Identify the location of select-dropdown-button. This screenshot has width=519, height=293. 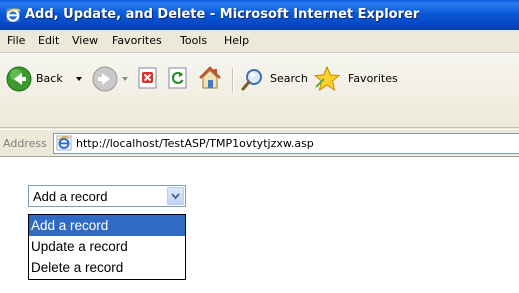
(175, 196).